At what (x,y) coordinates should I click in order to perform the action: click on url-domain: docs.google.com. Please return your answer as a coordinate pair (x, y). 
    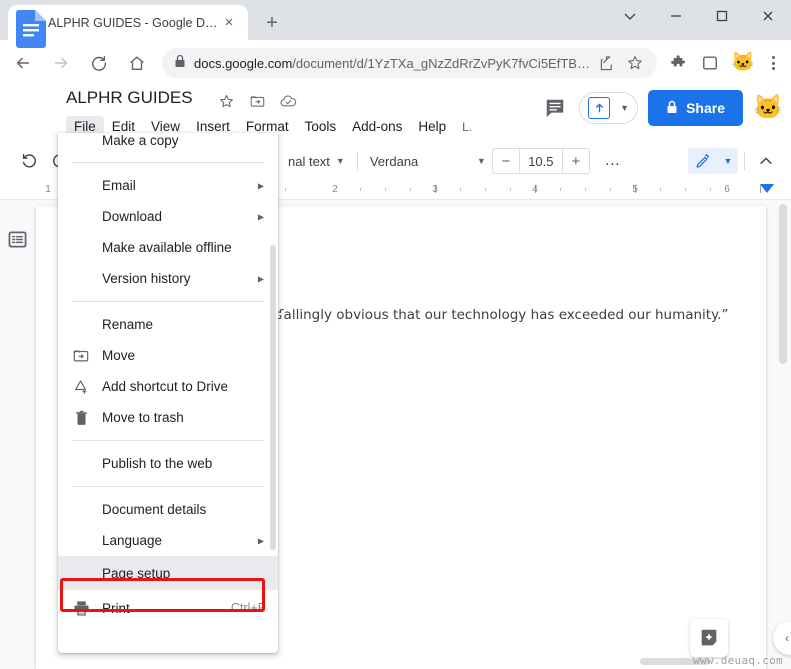
    Looking at the image, I should click on (243, 63).